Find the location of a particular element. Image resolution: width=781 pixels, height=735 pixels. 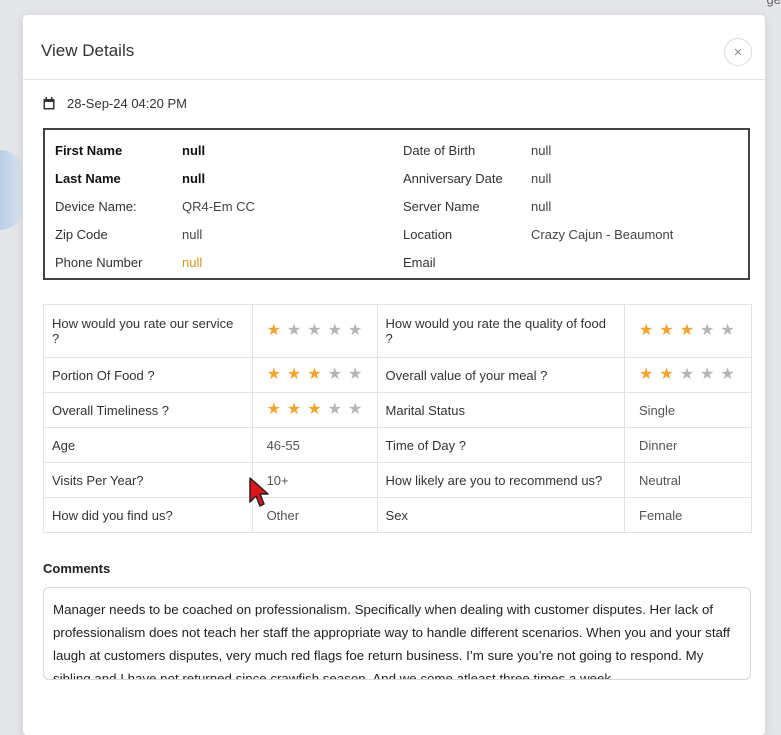

info-row: Last Name is located at coordinates (88, 178).